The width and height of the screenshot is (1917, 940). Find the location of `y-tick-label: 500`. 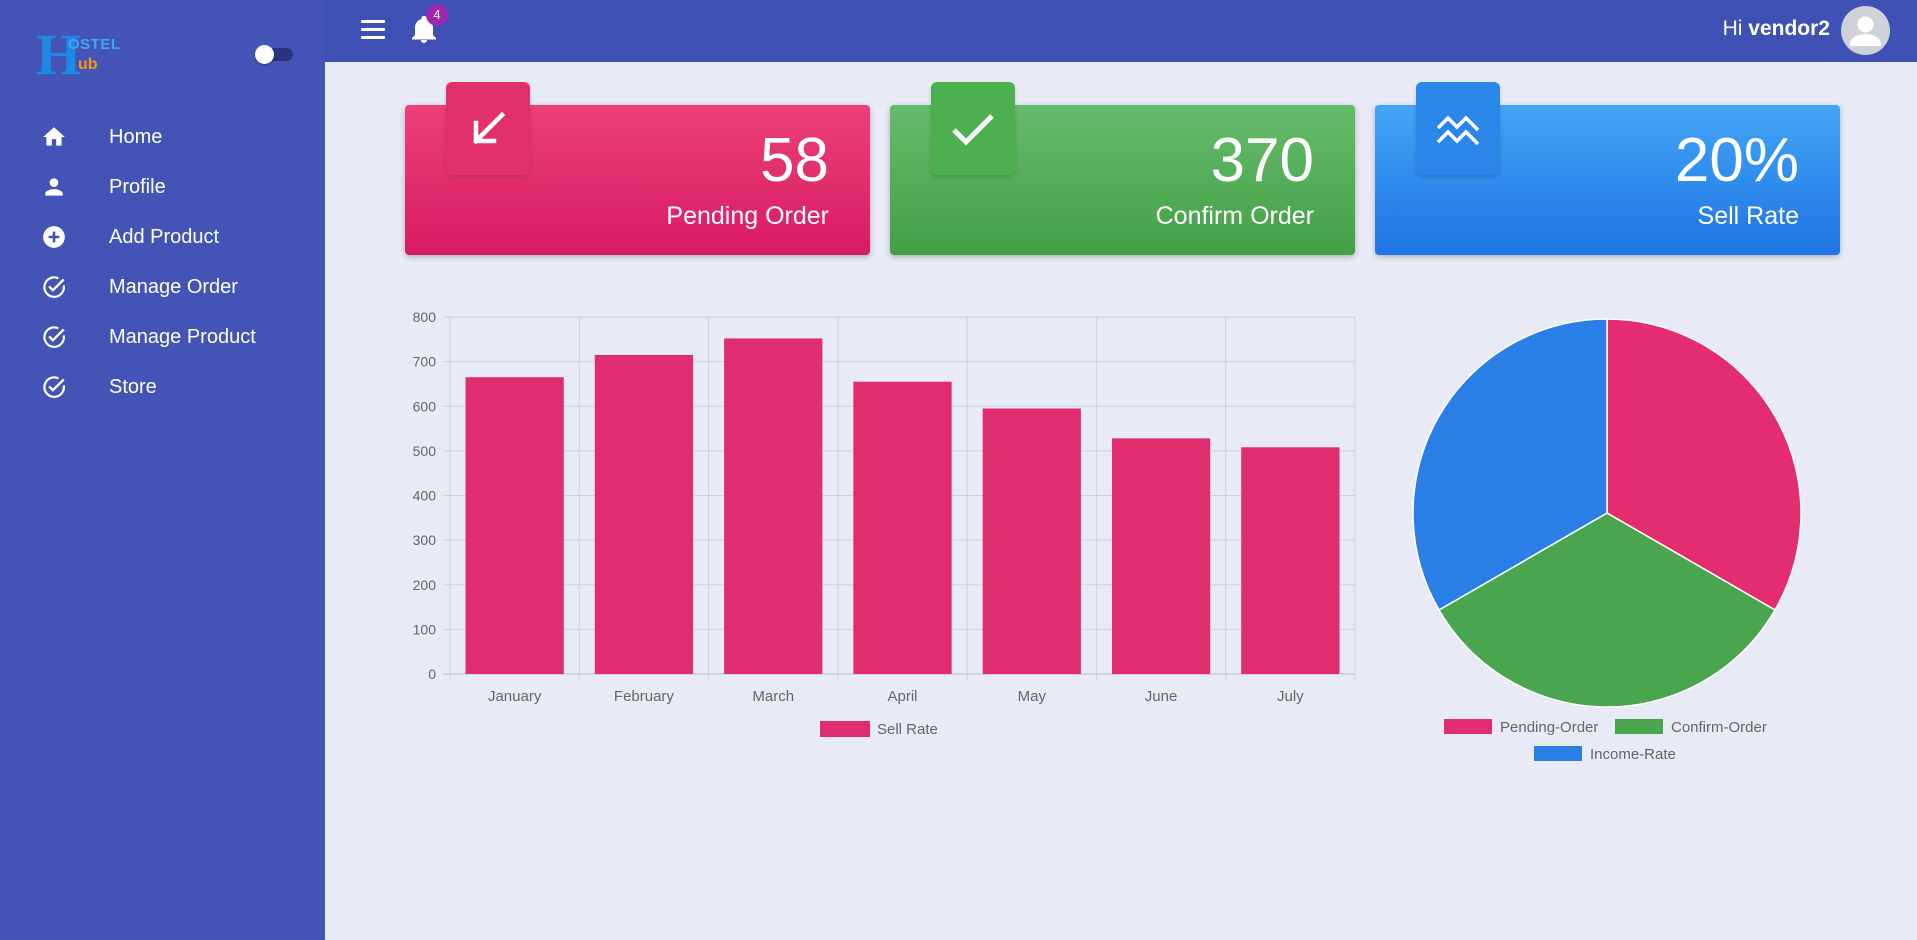

y-tick-label: 500 is located at coordinates (425, 451).